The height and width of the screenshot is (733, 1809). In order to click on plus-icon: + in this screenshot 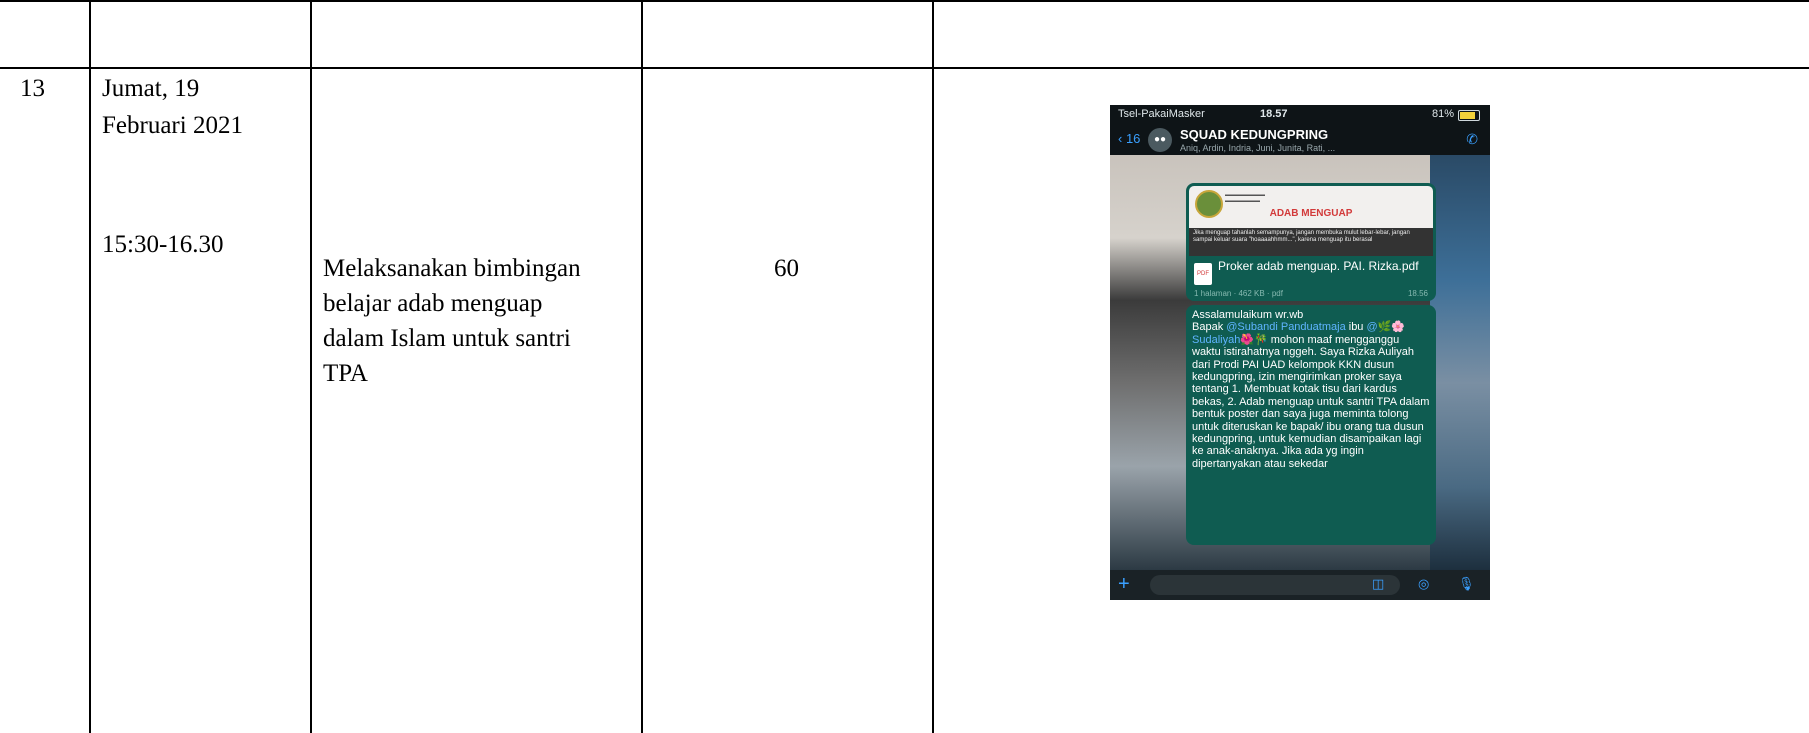, I will do `click(1124, 584)`.